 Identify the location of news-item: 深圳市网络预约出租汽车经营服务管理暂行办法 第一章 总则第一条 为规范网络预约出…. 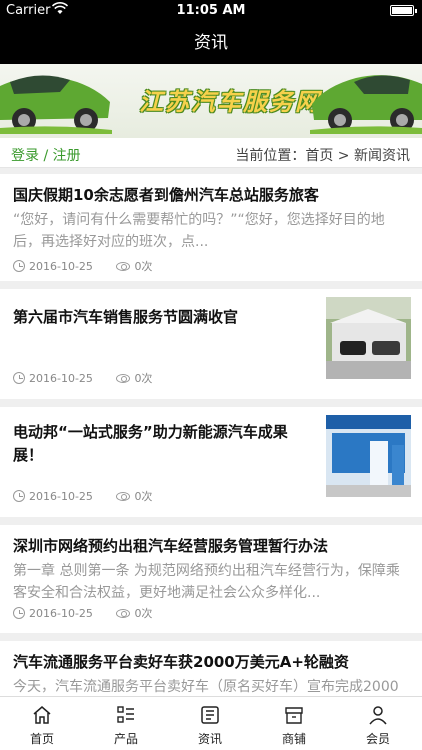
(211, 579).